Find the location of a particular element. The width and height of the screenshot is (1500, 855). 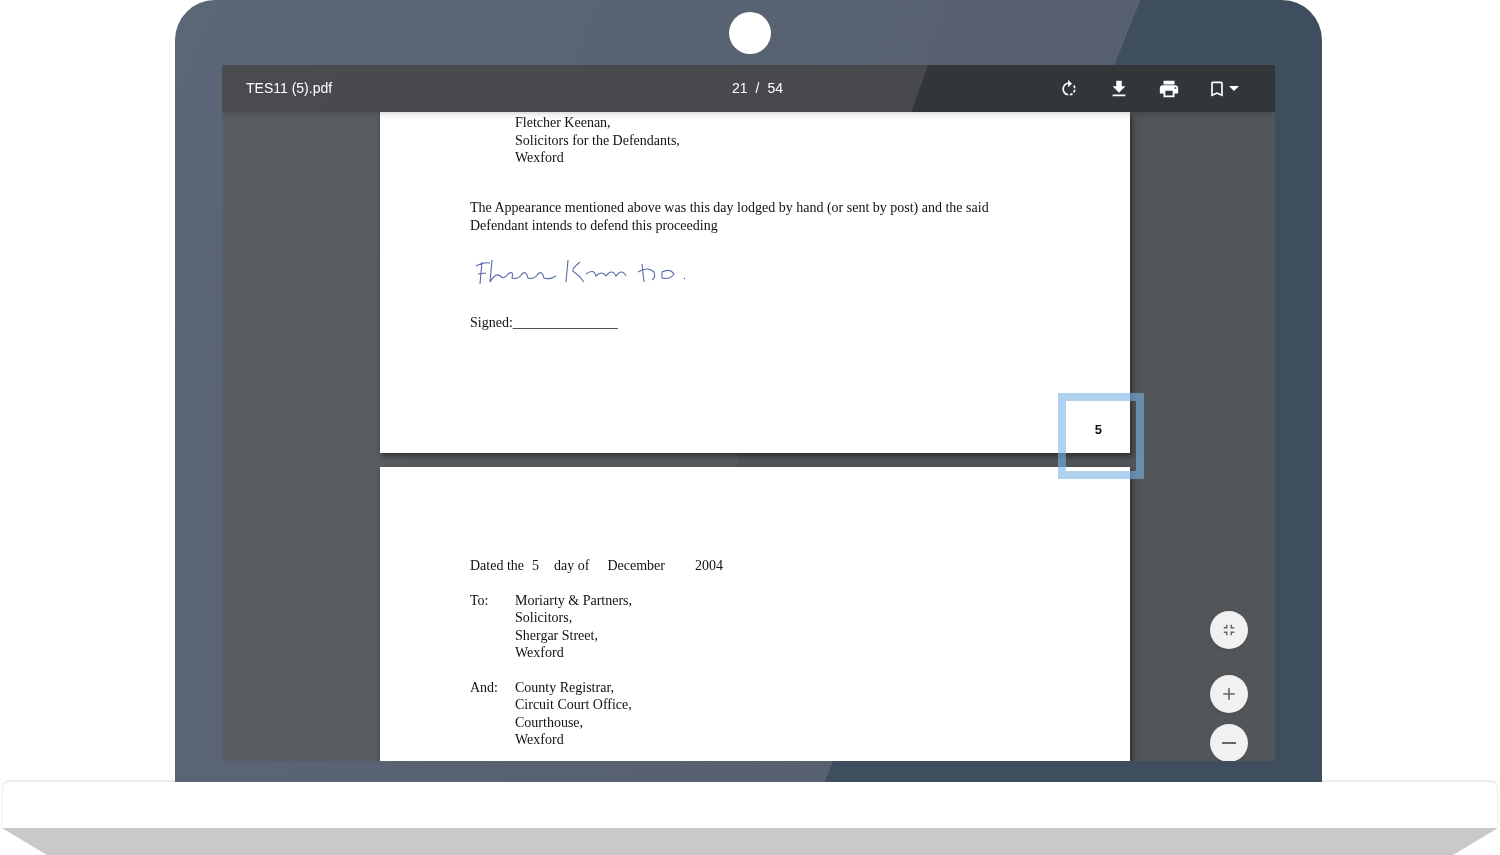

recipient-label: And: is located at coordinates (484, 687).